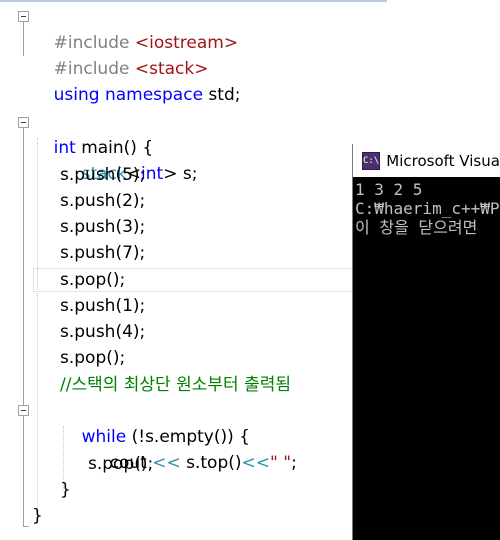 The width and height of the screenshot is (500, 540). I want to click on fold-guide-end, so click(26, 526).